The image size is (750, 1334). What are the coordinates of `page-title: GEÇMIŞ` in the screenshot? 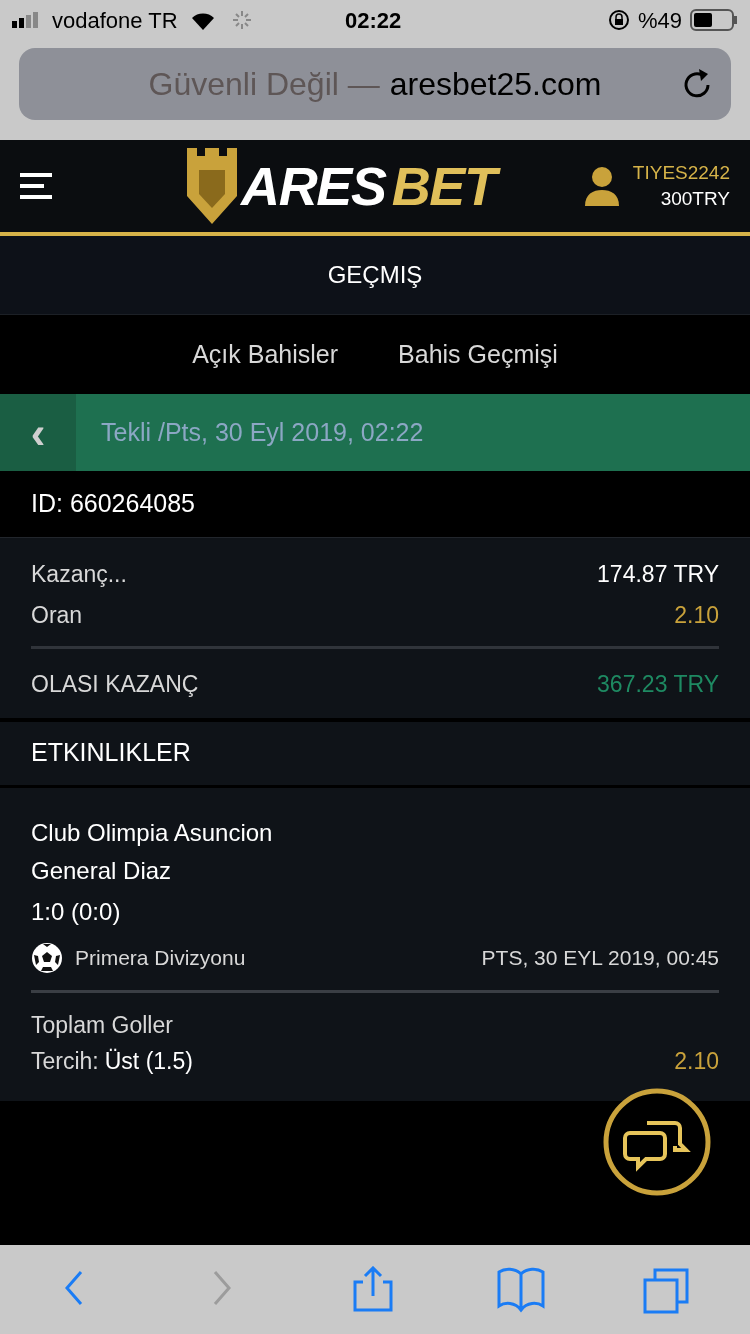 It's located at (375, 275).